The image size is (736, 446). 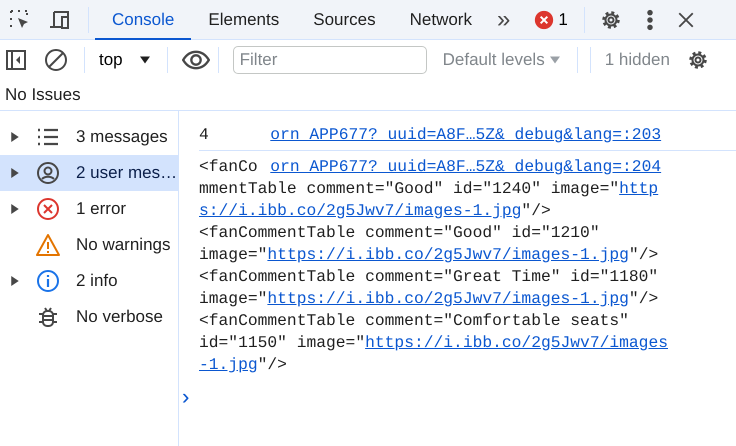 I want to click on url-link: -1.jpg, so click(x=228, y=364).